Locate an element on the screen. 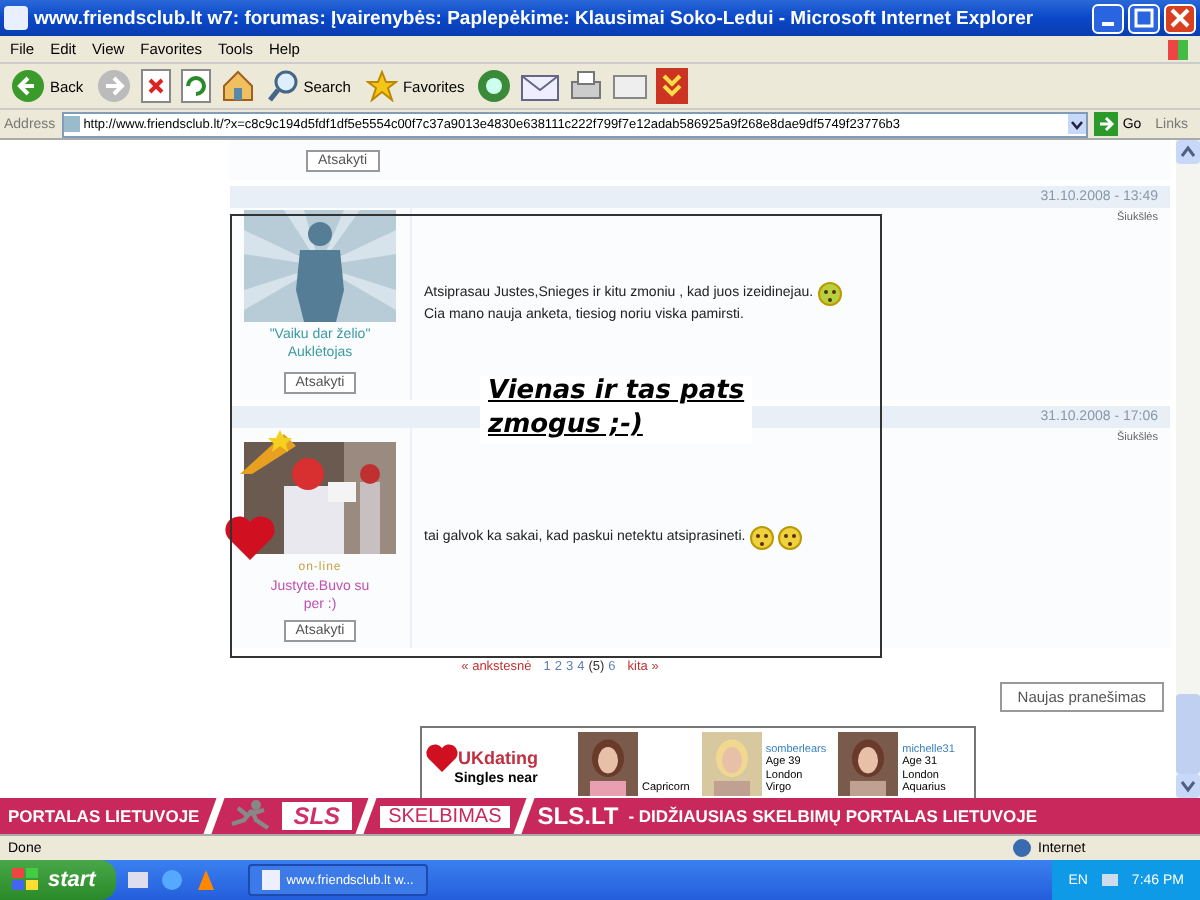 The image size is (1200, 900). window-title: www.friendsclub.lt w7: forumas: Įvairenybės: Paplepėkime: Klausimai Soko-Ledui - Microsoft Internet Explorer is located at coordinates (535, 18).